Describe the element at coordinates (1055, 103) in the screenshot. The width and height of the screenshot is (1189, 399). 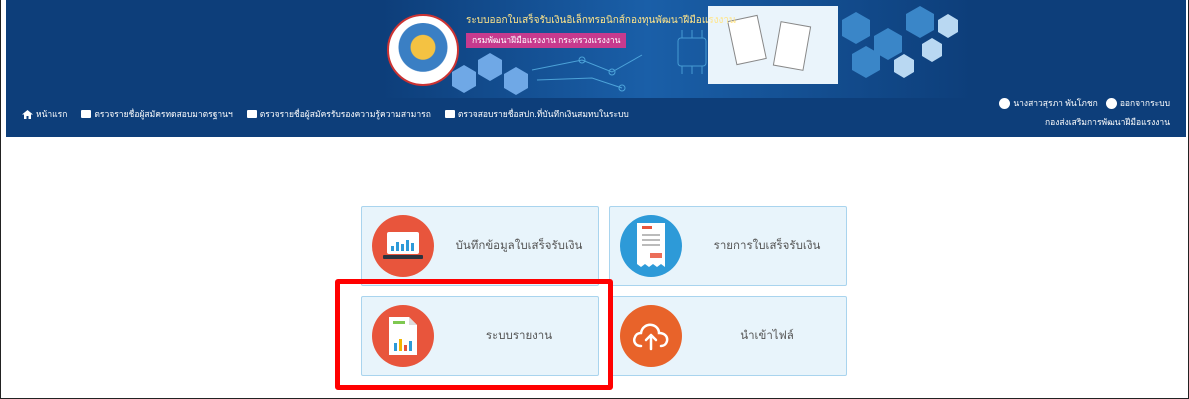
I see `user-name: นางสาวสุรภา พันโภชก` at that location.